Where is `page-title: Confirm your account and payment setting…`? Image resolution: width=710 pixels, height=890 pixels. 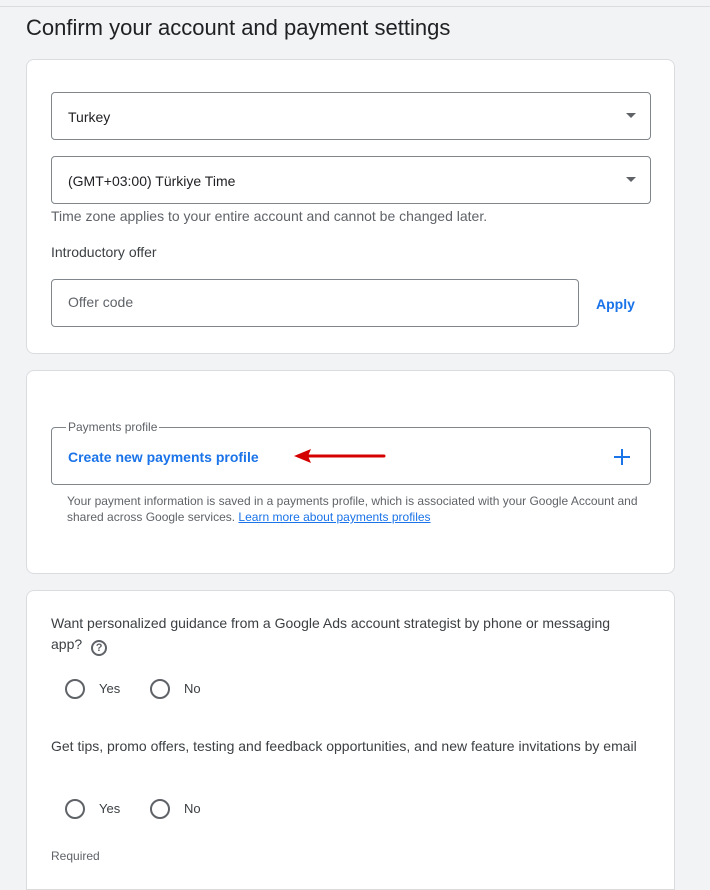
page-title: Confirm your account and payment setting… is located at coordinates (238, 27).